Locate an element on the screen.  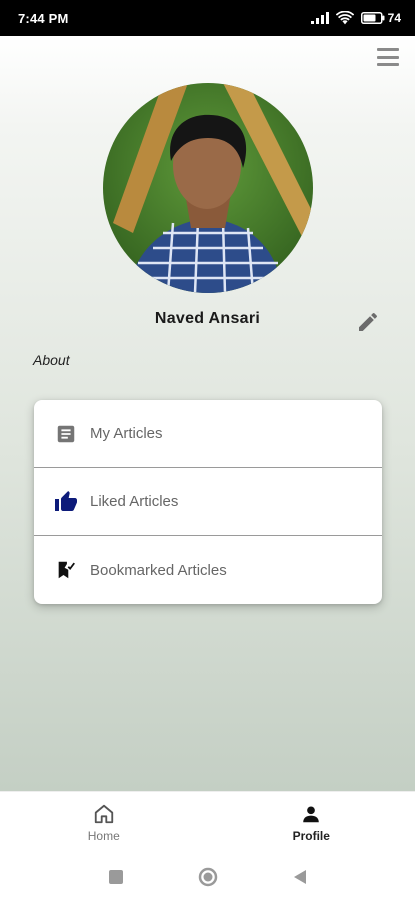
liked-articles-label: Liked Articles is located at coordinates (134, 501).